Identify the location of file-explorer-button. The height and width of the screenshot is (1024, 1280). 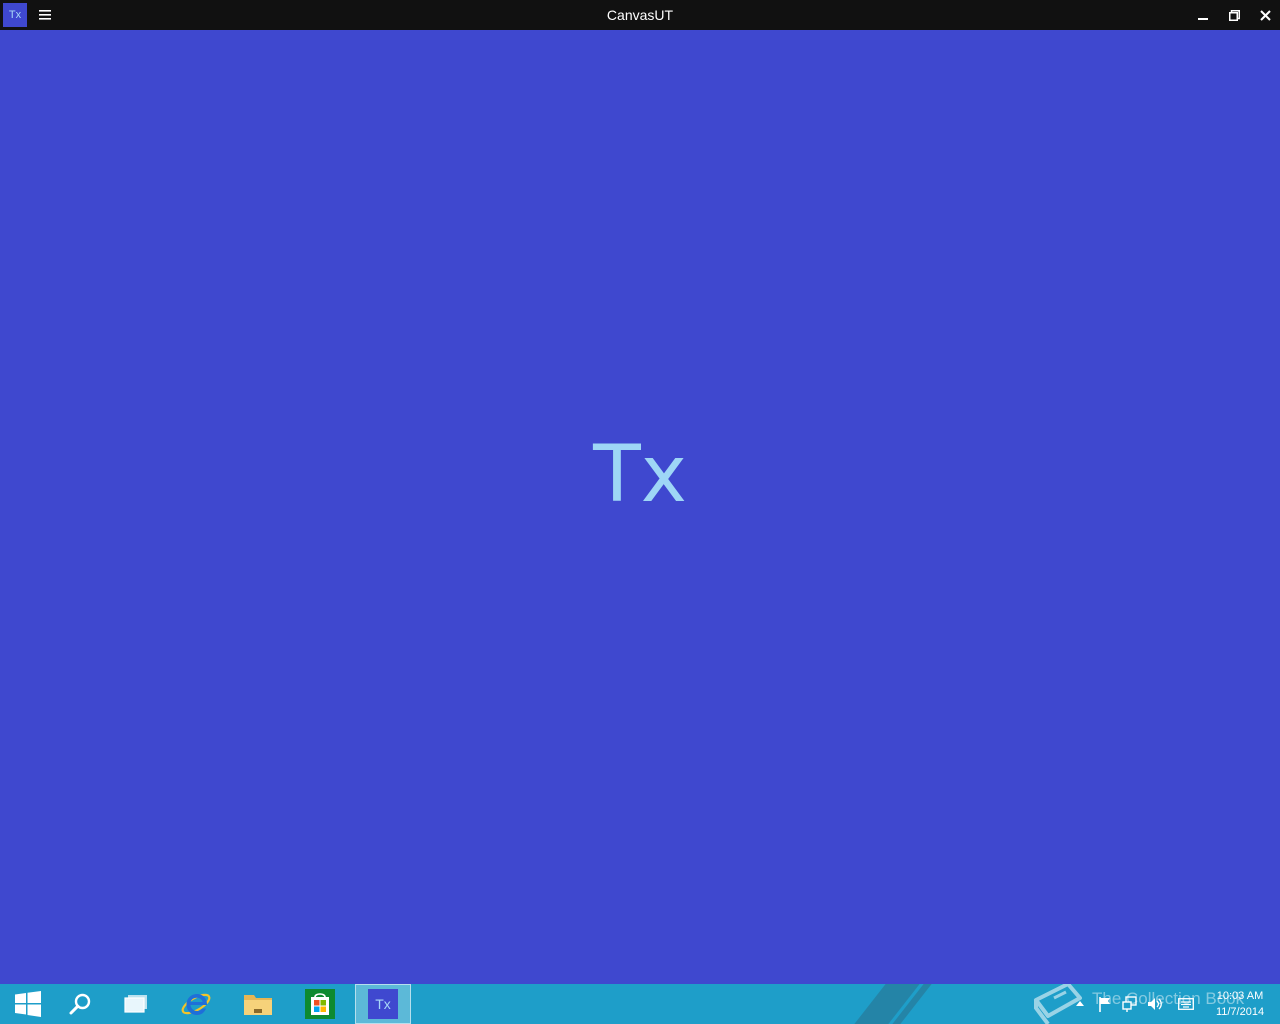
(258, 1004).